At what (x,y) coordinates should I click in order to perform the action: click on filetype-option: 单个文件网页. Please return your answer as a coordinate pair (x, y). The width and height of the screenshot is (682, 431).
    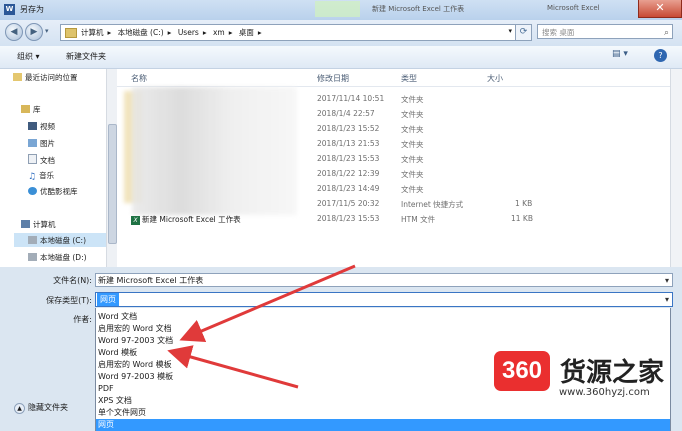
    Looking at the image, I should click on (383, 413).